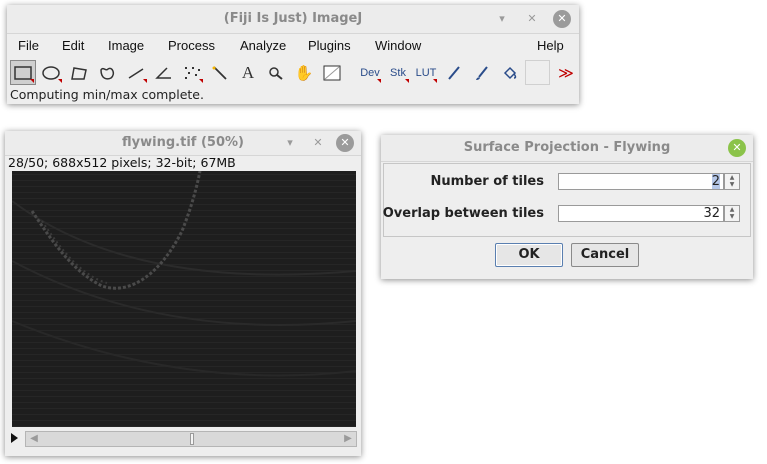  Describe the element at coordinates (641, 213) in the screenshot. I see `overlap-field: 32` at that location.